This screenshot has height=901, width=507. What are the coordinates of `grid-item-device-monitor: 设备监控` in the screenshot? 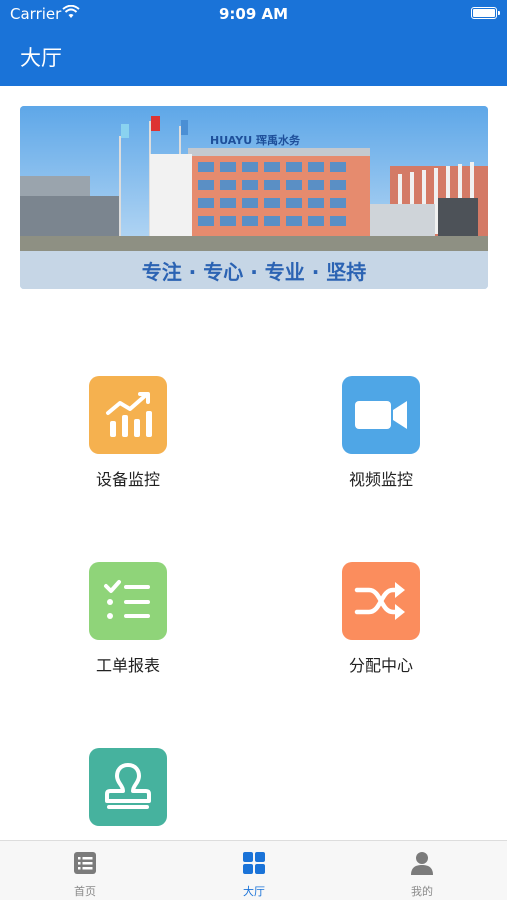 It's located at (128, 433).